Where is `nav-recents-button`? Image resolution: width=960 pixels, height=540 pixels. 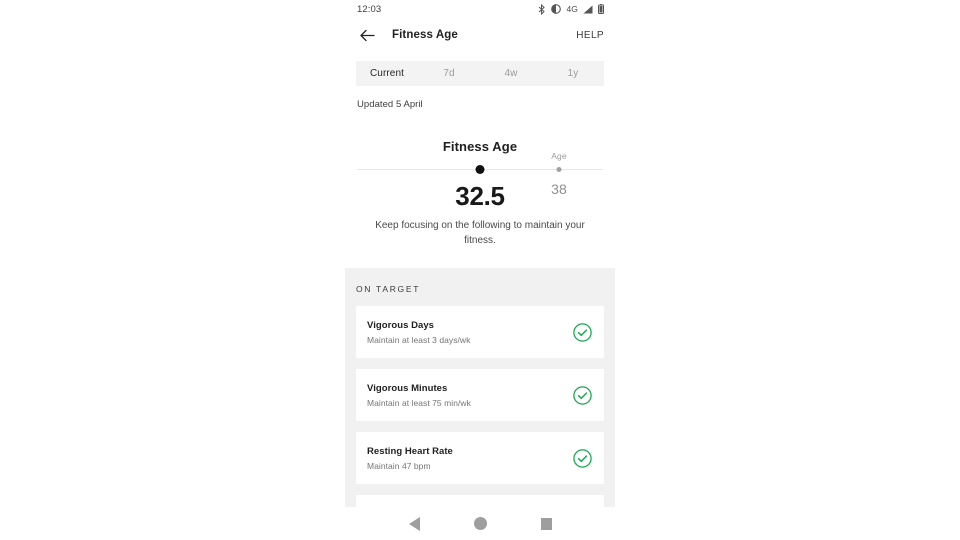
nav-recents-button is located at coordinates (546, 524).